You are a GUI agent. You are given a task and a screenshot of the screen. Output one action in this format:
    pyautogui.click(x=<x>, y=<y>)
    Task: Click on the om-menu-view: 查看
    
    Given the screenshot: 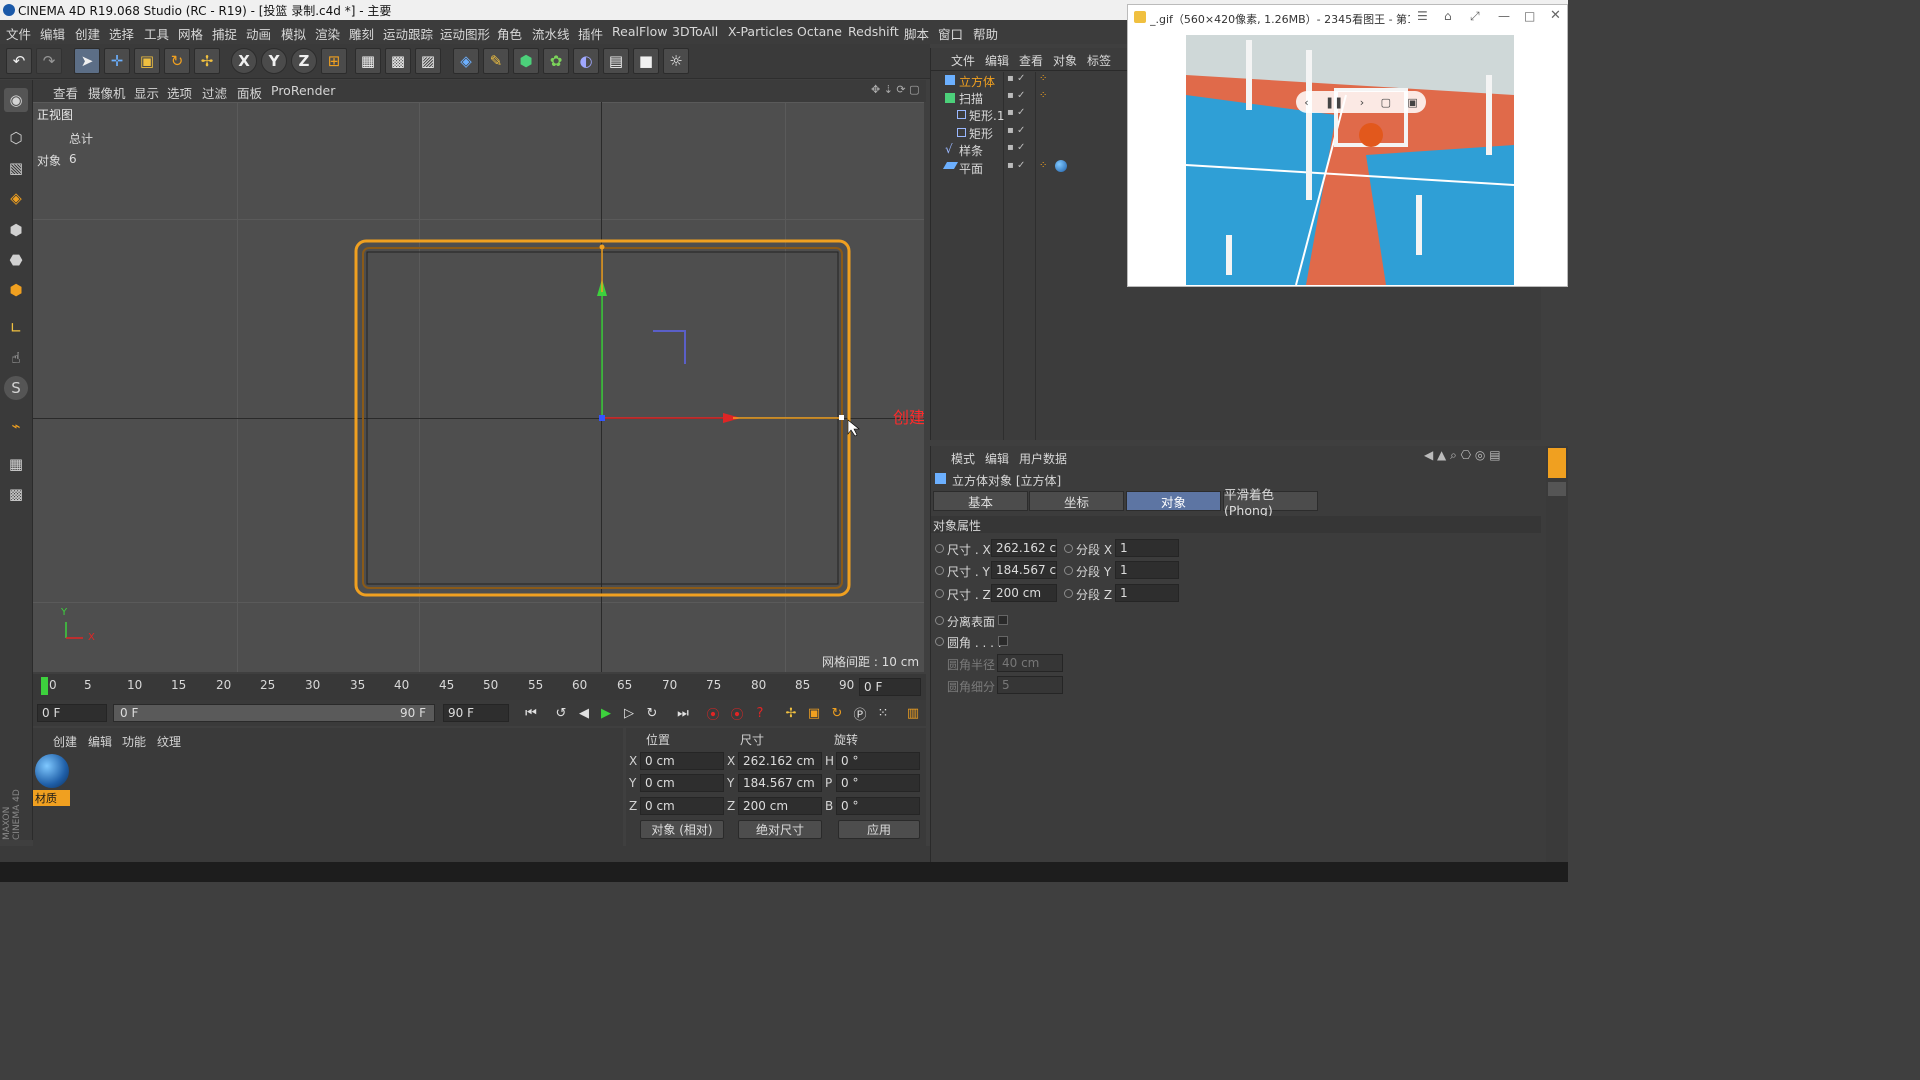 What is the action you would take?
    pyautogui.click(x=1031, y=60)
    